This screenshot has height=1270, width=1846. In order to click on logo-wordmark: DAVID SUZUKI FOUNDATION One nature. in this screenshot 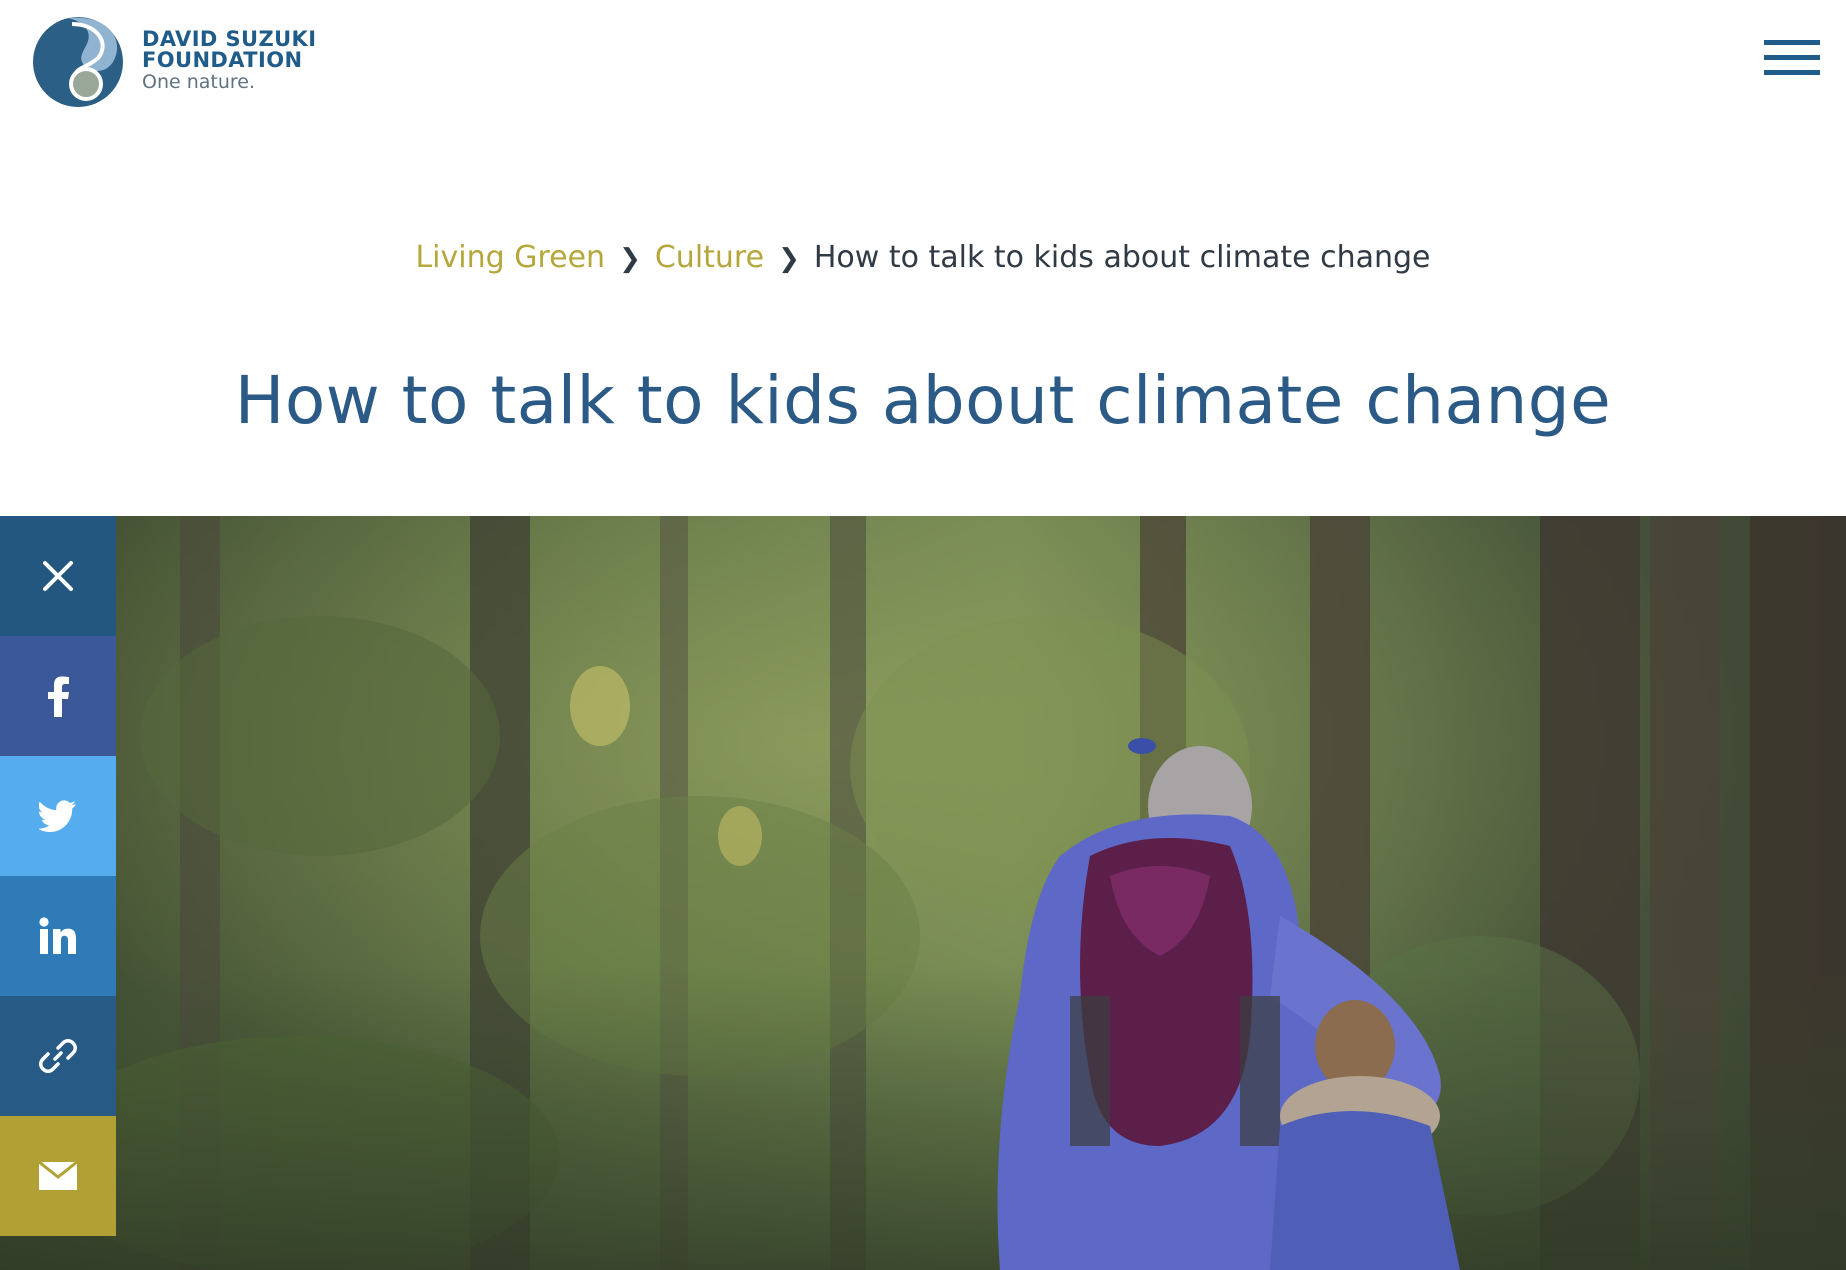, I will do `click(229, 59)`.